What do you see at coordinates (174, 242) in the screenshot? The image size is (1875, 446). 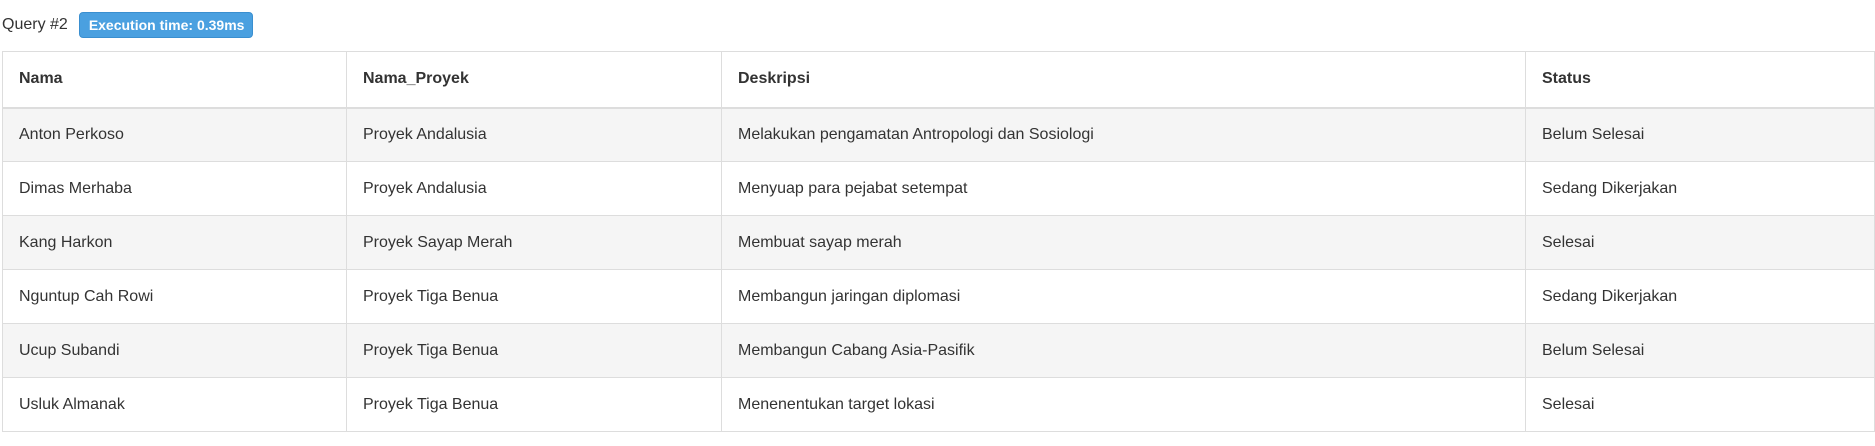 I see `cell-nama: Kang Harkon` at bounding box center [174, 242].